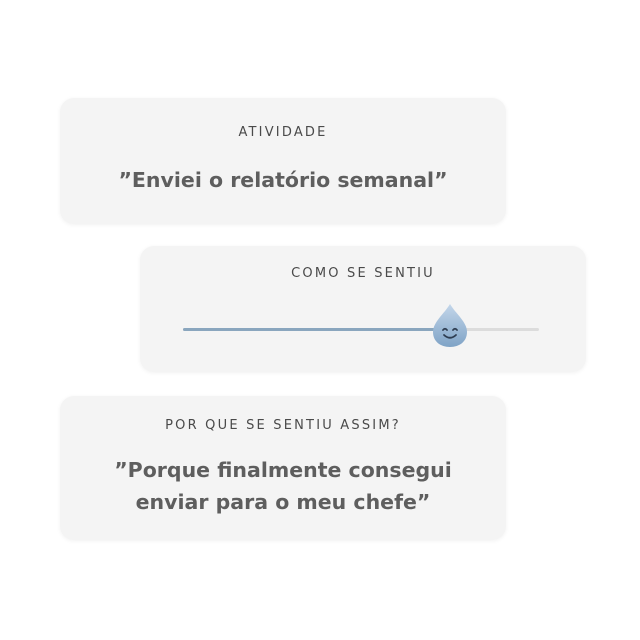 The height and width of the screenshot is (640, 640). Describe the element at coordinates (361, 325) in the screenshot. I see `feeling-slider` at that location.